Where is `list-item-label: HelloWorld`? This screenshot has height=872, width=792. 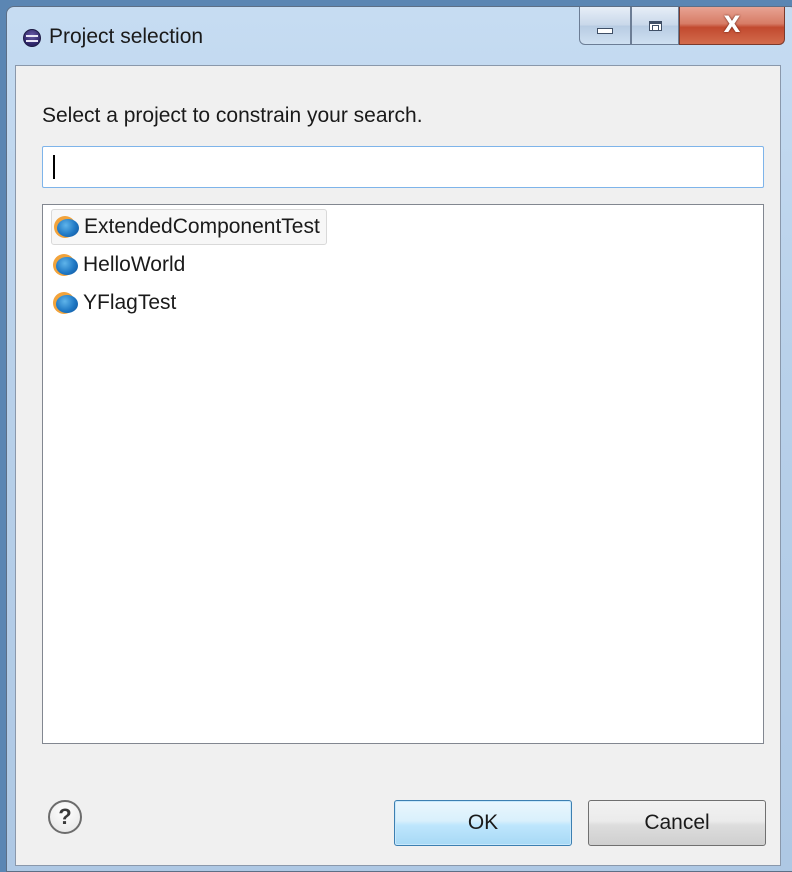 list-item-label: HelloWorld is located at coordinates (134, 264).